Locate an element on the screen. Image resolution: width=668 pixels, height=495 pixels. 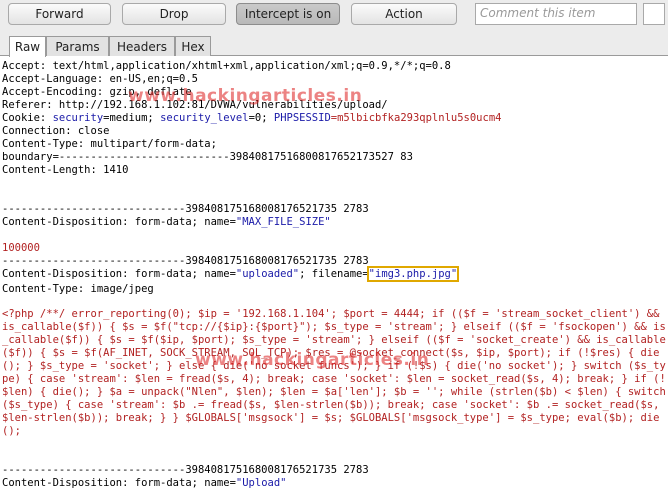
action-button: Action is located at coordinates (404, 14).